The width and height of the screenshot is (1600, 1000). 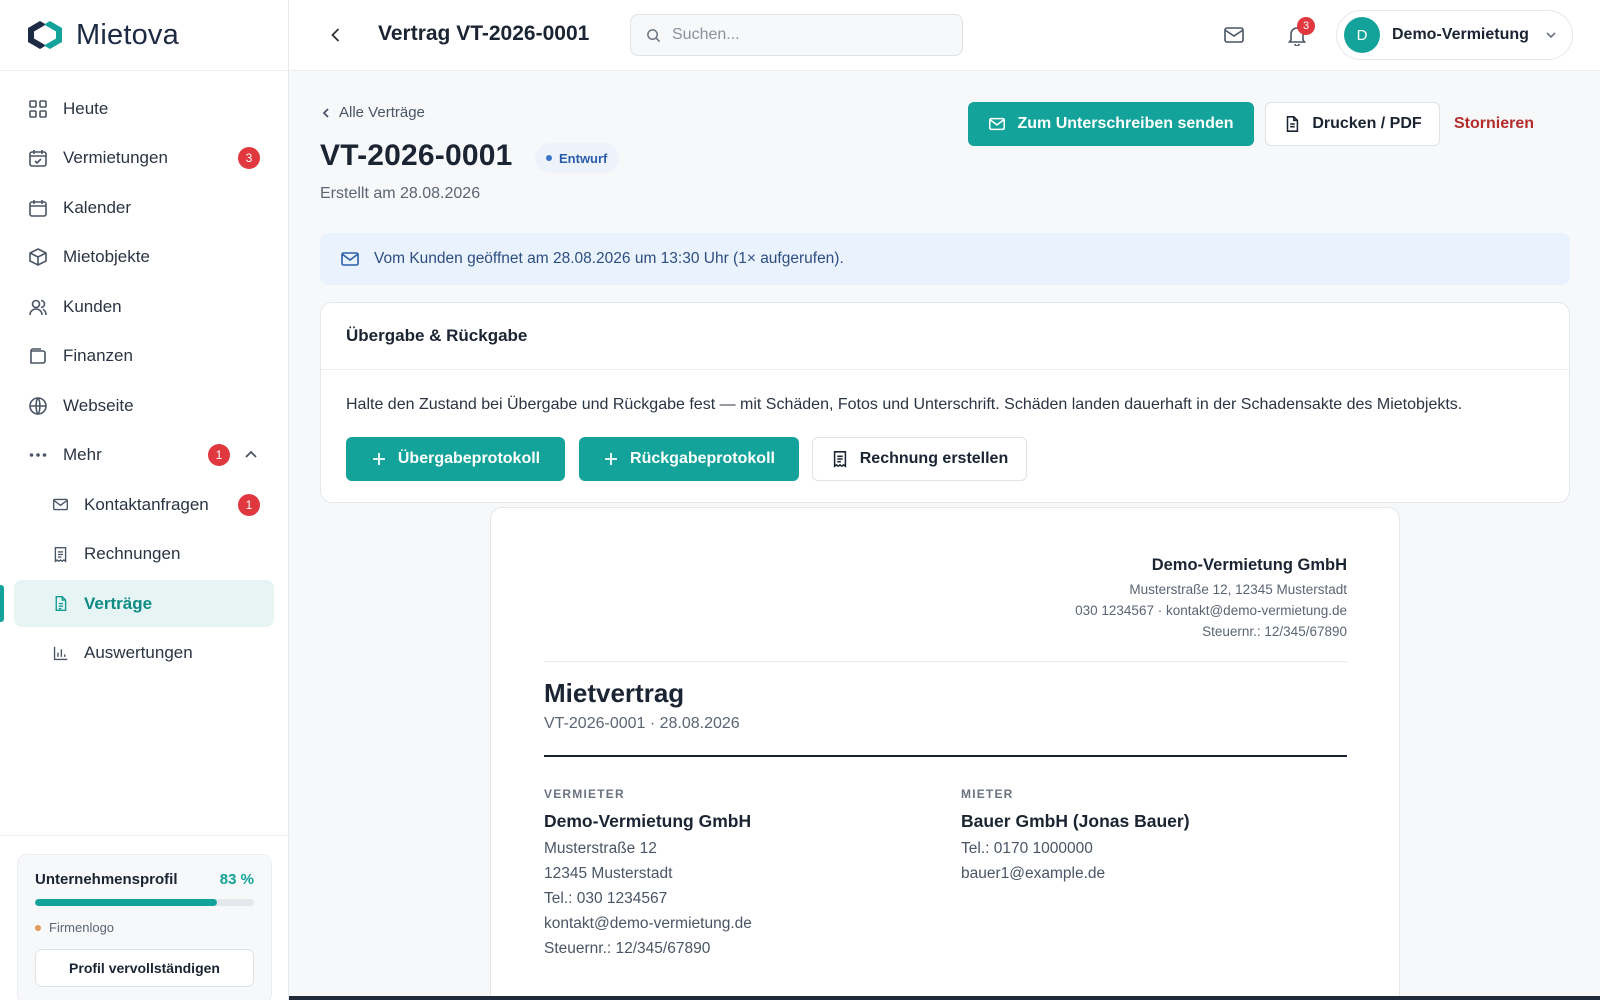 I want to click on tenant-label: MIETER, so click(x=987, y=794).